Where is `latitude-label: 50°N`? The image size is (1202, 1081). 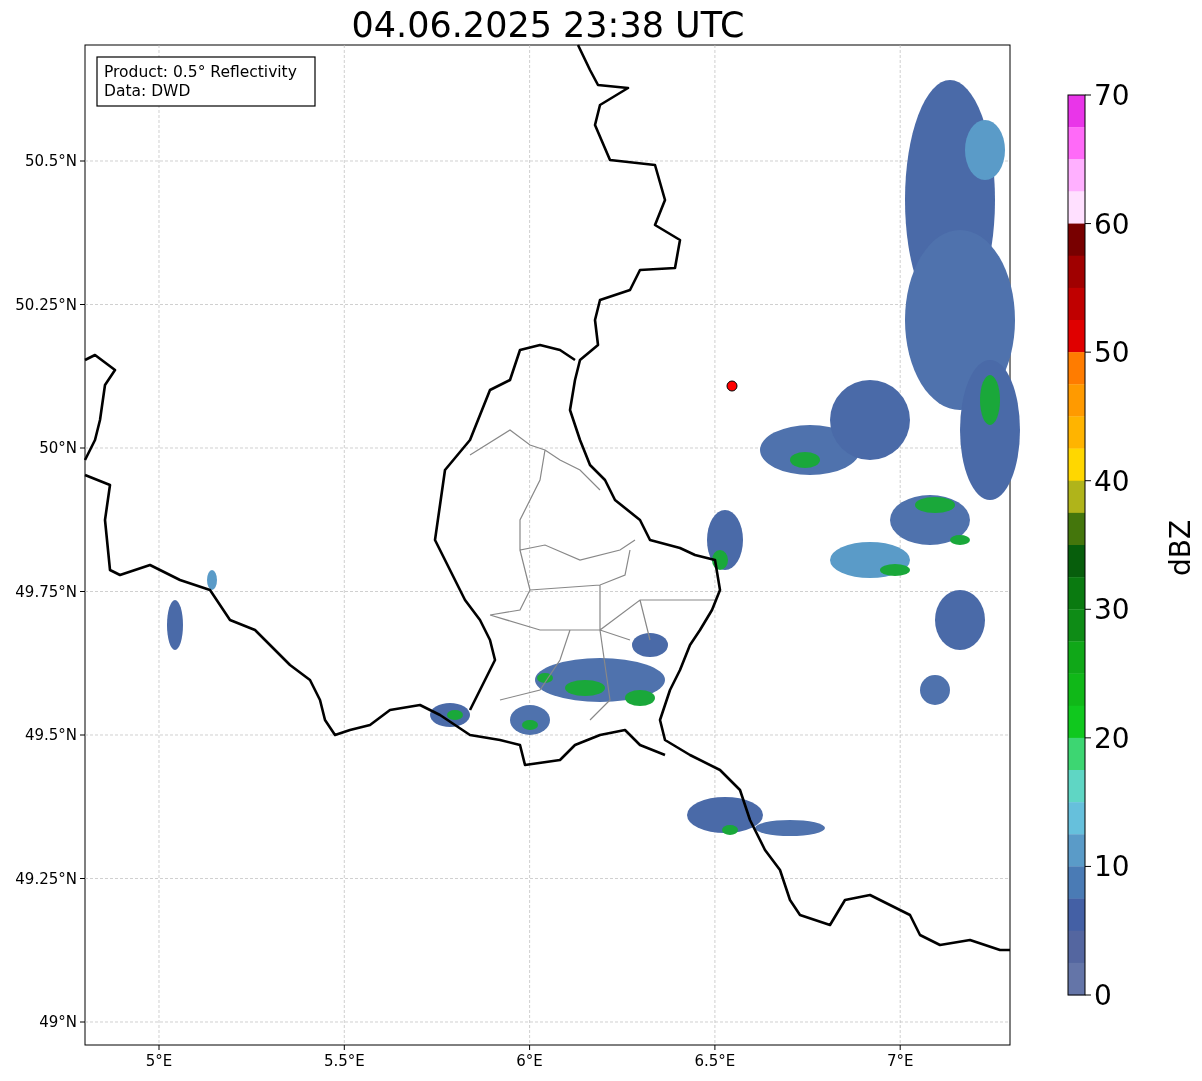
latitude-label: 50°N is located at coordinates (58, 448).